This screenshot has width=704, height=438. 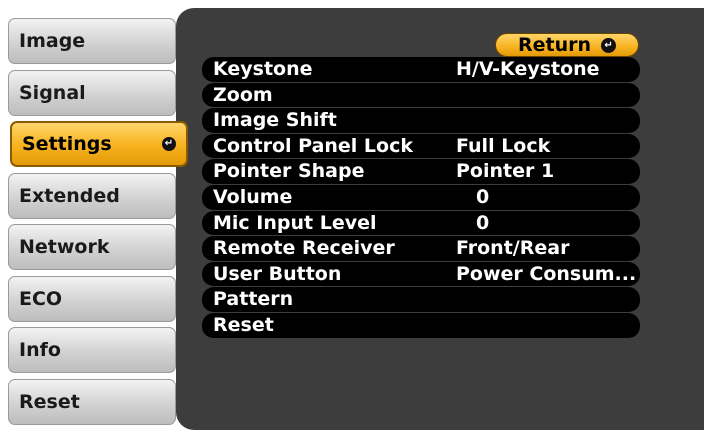 What do you see at coordinates (421, 172) in the screenshot?
I see `setting-row-pointer-shape: Pointer Shape Pointer 1` at bounding box center [421, 172].